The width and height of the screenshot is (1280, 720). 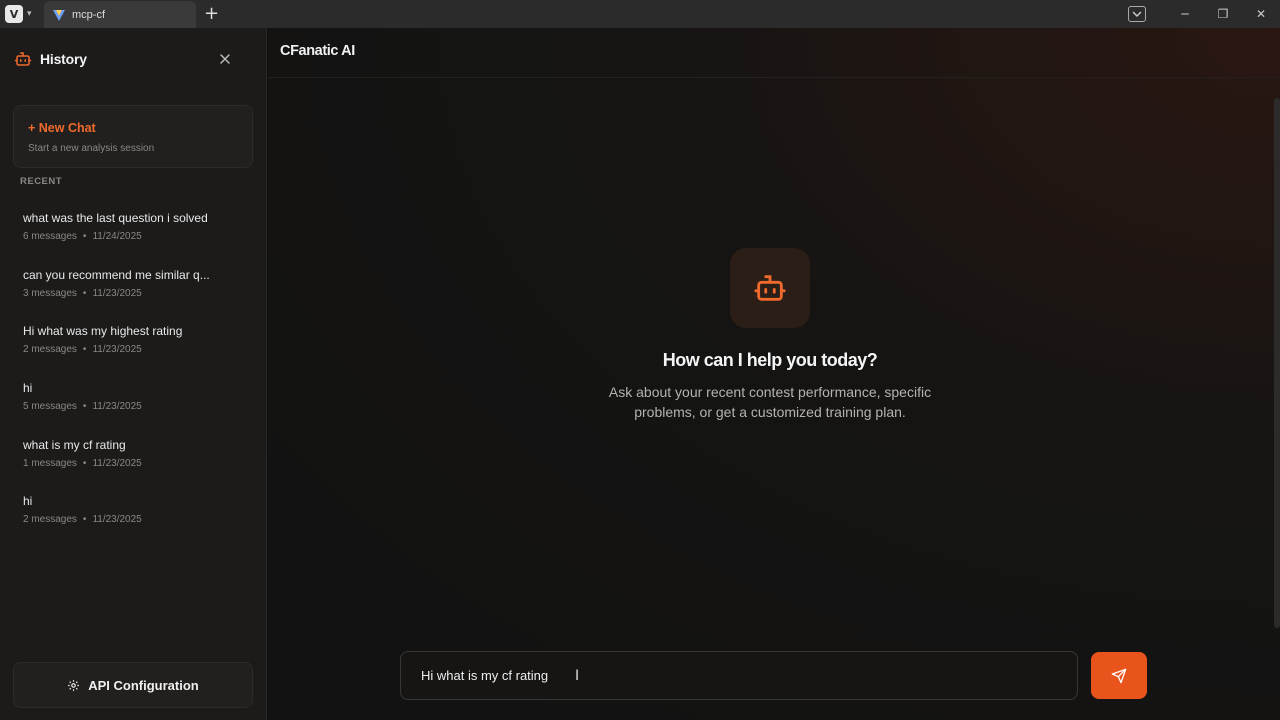 I want to click on close-window-button: ✕, so click(x=1261, y=14).